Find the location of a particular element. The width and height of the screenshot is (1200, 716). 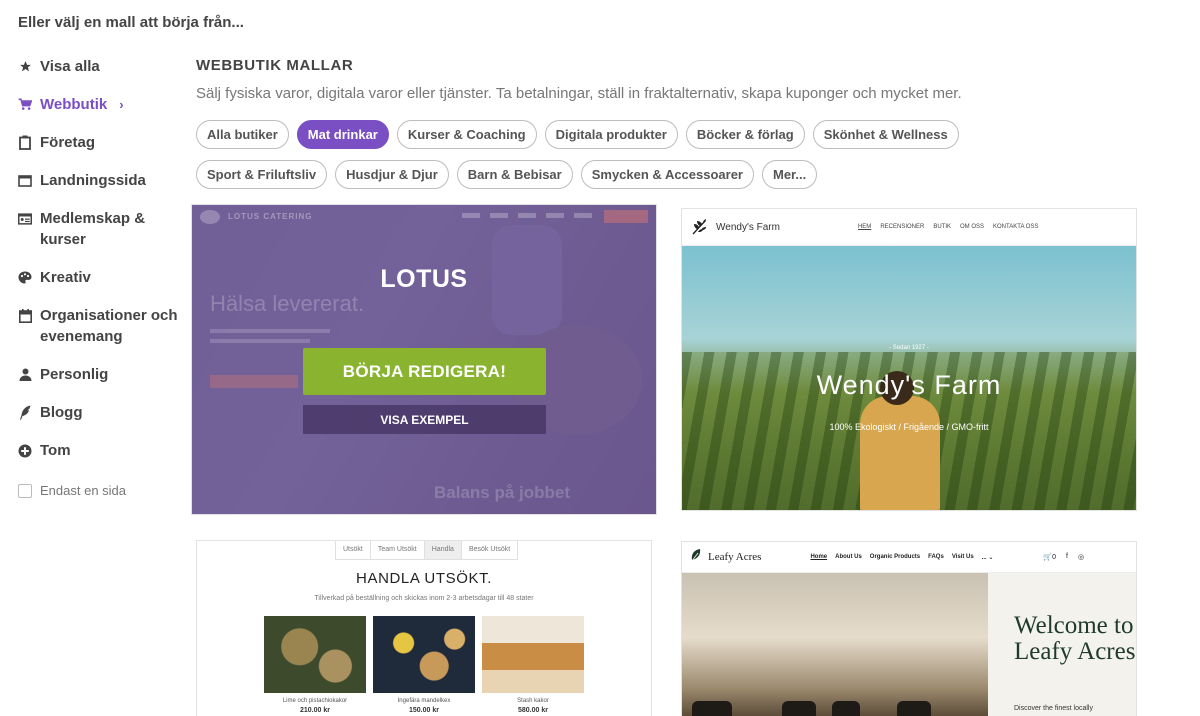

only-one-page-label: Endast en sida is located at coordinates (83, 490).